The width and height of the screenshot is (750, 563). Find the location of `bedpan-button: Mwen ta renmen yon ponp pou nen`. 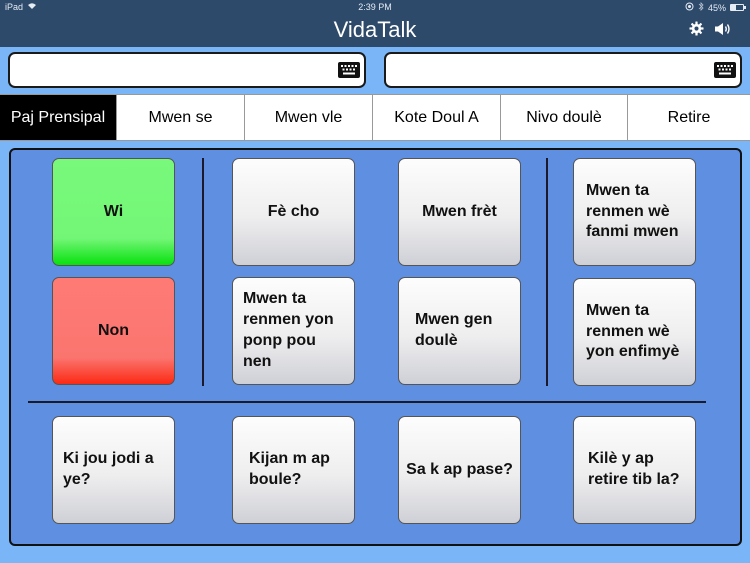

bedpan-button: Mwen ta renmen yon ponp pou nen is located at coordinates (293, 331).